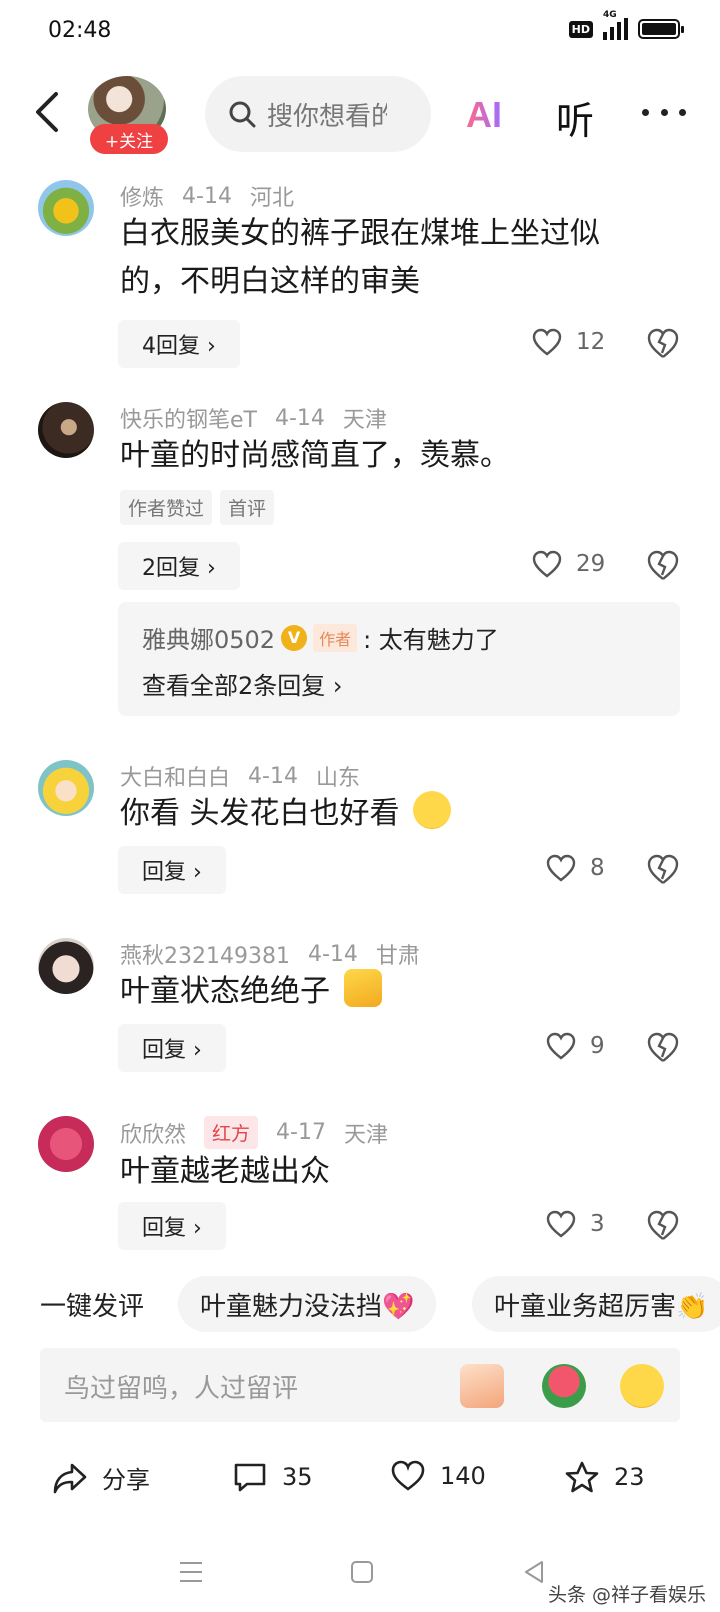 Image resolution: width=720 pixels, height=1612 pixels. I want to click on share-button: 分享, so click(101, 1477).